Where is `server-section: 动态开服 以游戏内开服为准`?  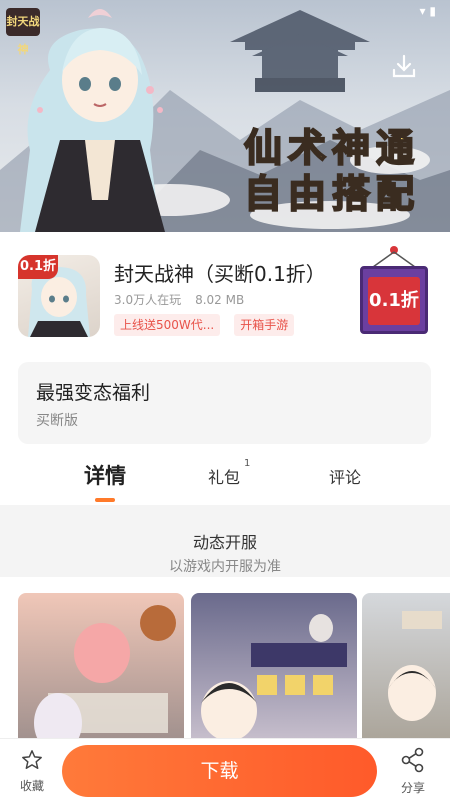
server-section: 动态开服 以游戏内开服为准 is located at coordinates (225, 541).